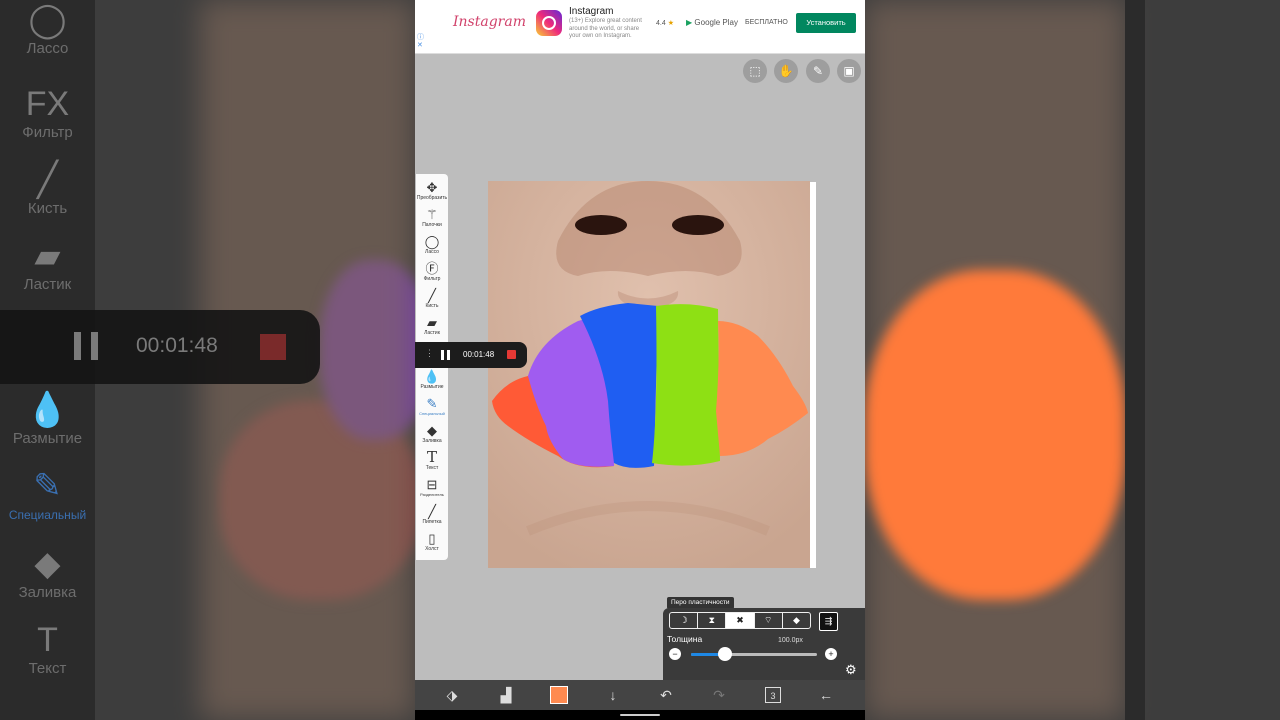 The image size is (1280, 720). I want to click on stroke-taper-icon: ⧗, so click(712, 620).